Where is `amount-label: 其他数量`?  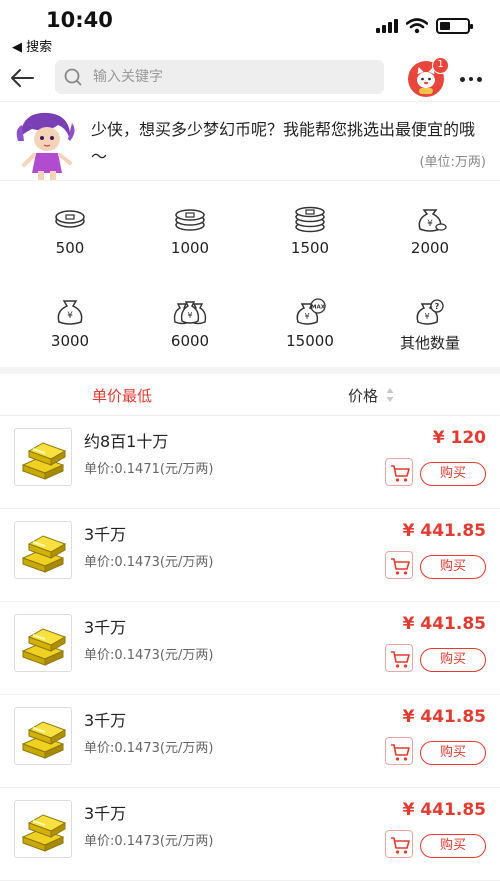 amount-label: 其他数量 is located at coordinates (429, 343).